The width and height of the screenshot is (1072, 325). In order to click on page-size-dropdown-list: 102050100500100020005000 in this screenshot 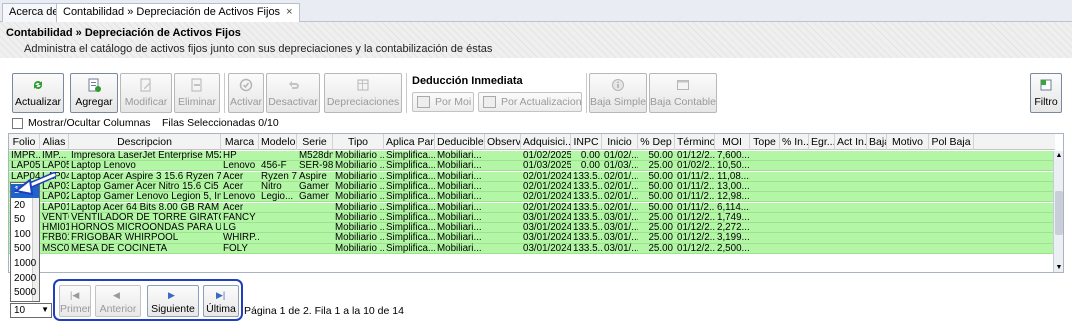, I will do `click(25, 242)`.